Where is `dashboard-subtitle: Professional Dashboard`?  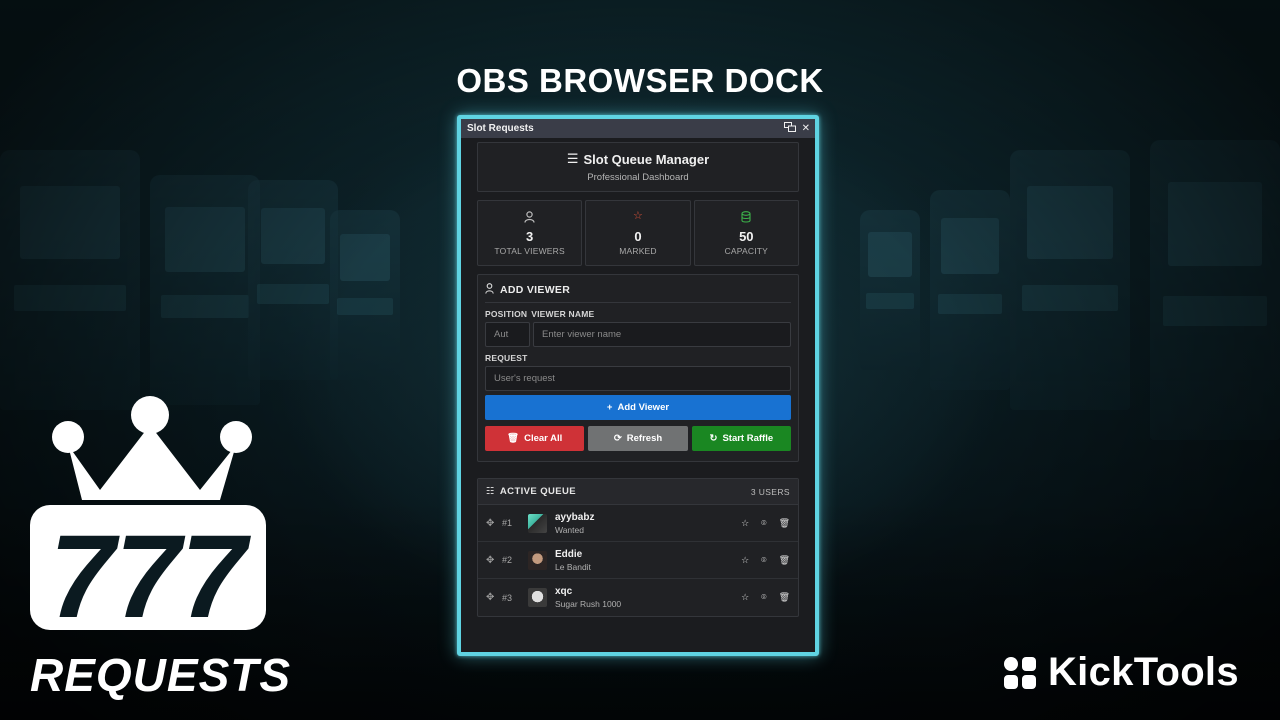 dashboard-subtitle: Professional Dashboard is located at coordinates (638, 177).